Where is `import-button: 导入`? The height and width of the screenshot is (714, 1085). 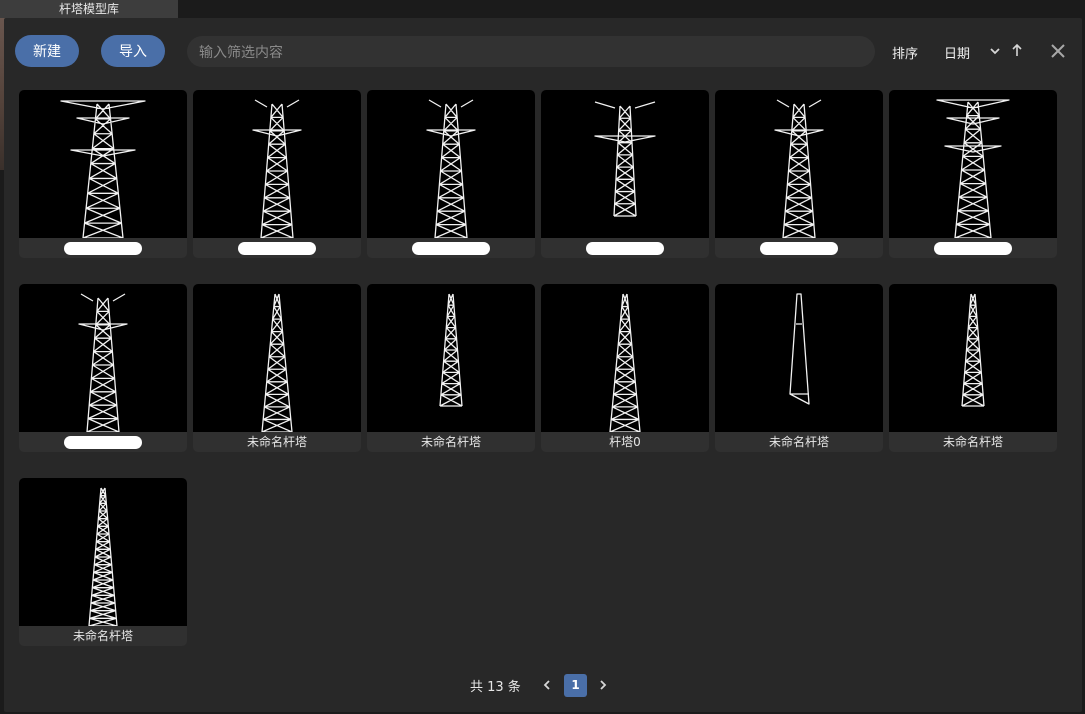 import-button: 导入 is located at coordinates (133, 51).